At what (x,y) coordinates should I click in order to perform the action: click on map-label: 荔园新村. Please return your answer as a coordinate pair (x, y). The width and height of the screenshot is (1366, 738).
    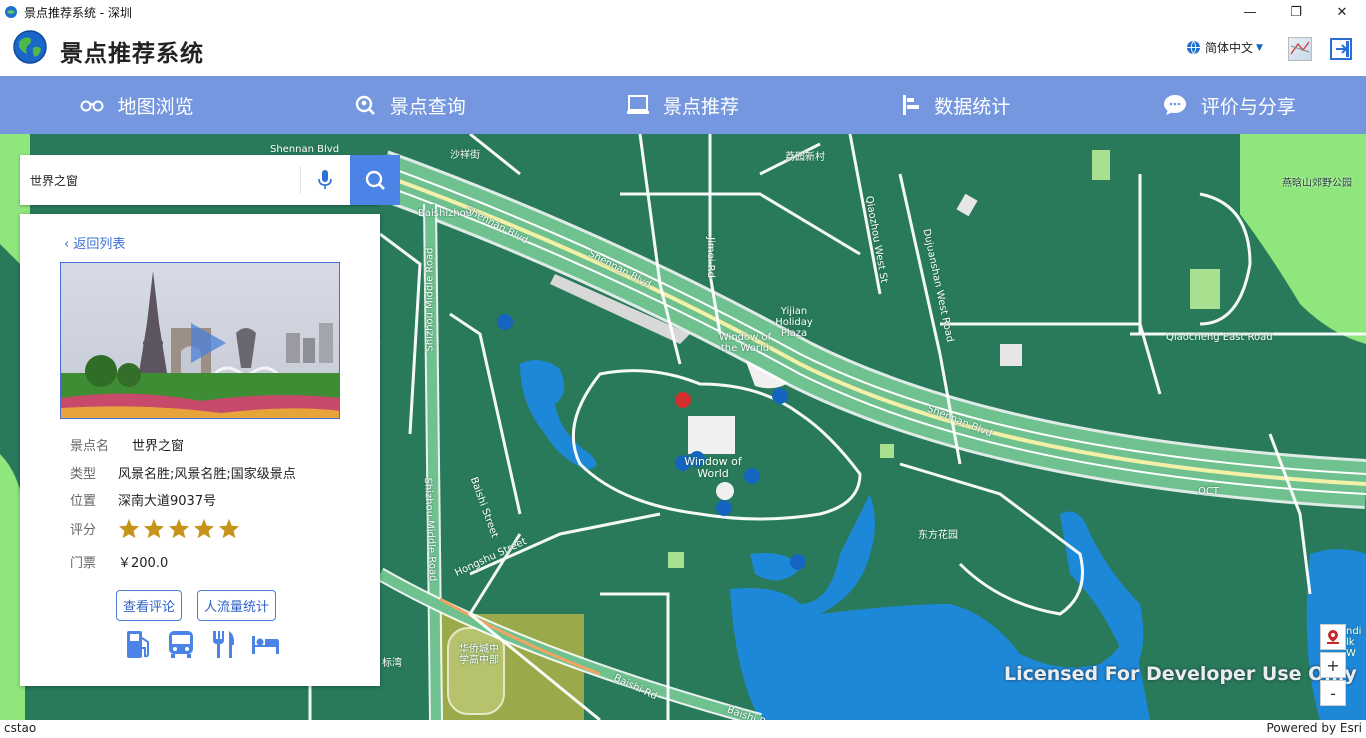
    Looking at the image, I should click on (805, 157).